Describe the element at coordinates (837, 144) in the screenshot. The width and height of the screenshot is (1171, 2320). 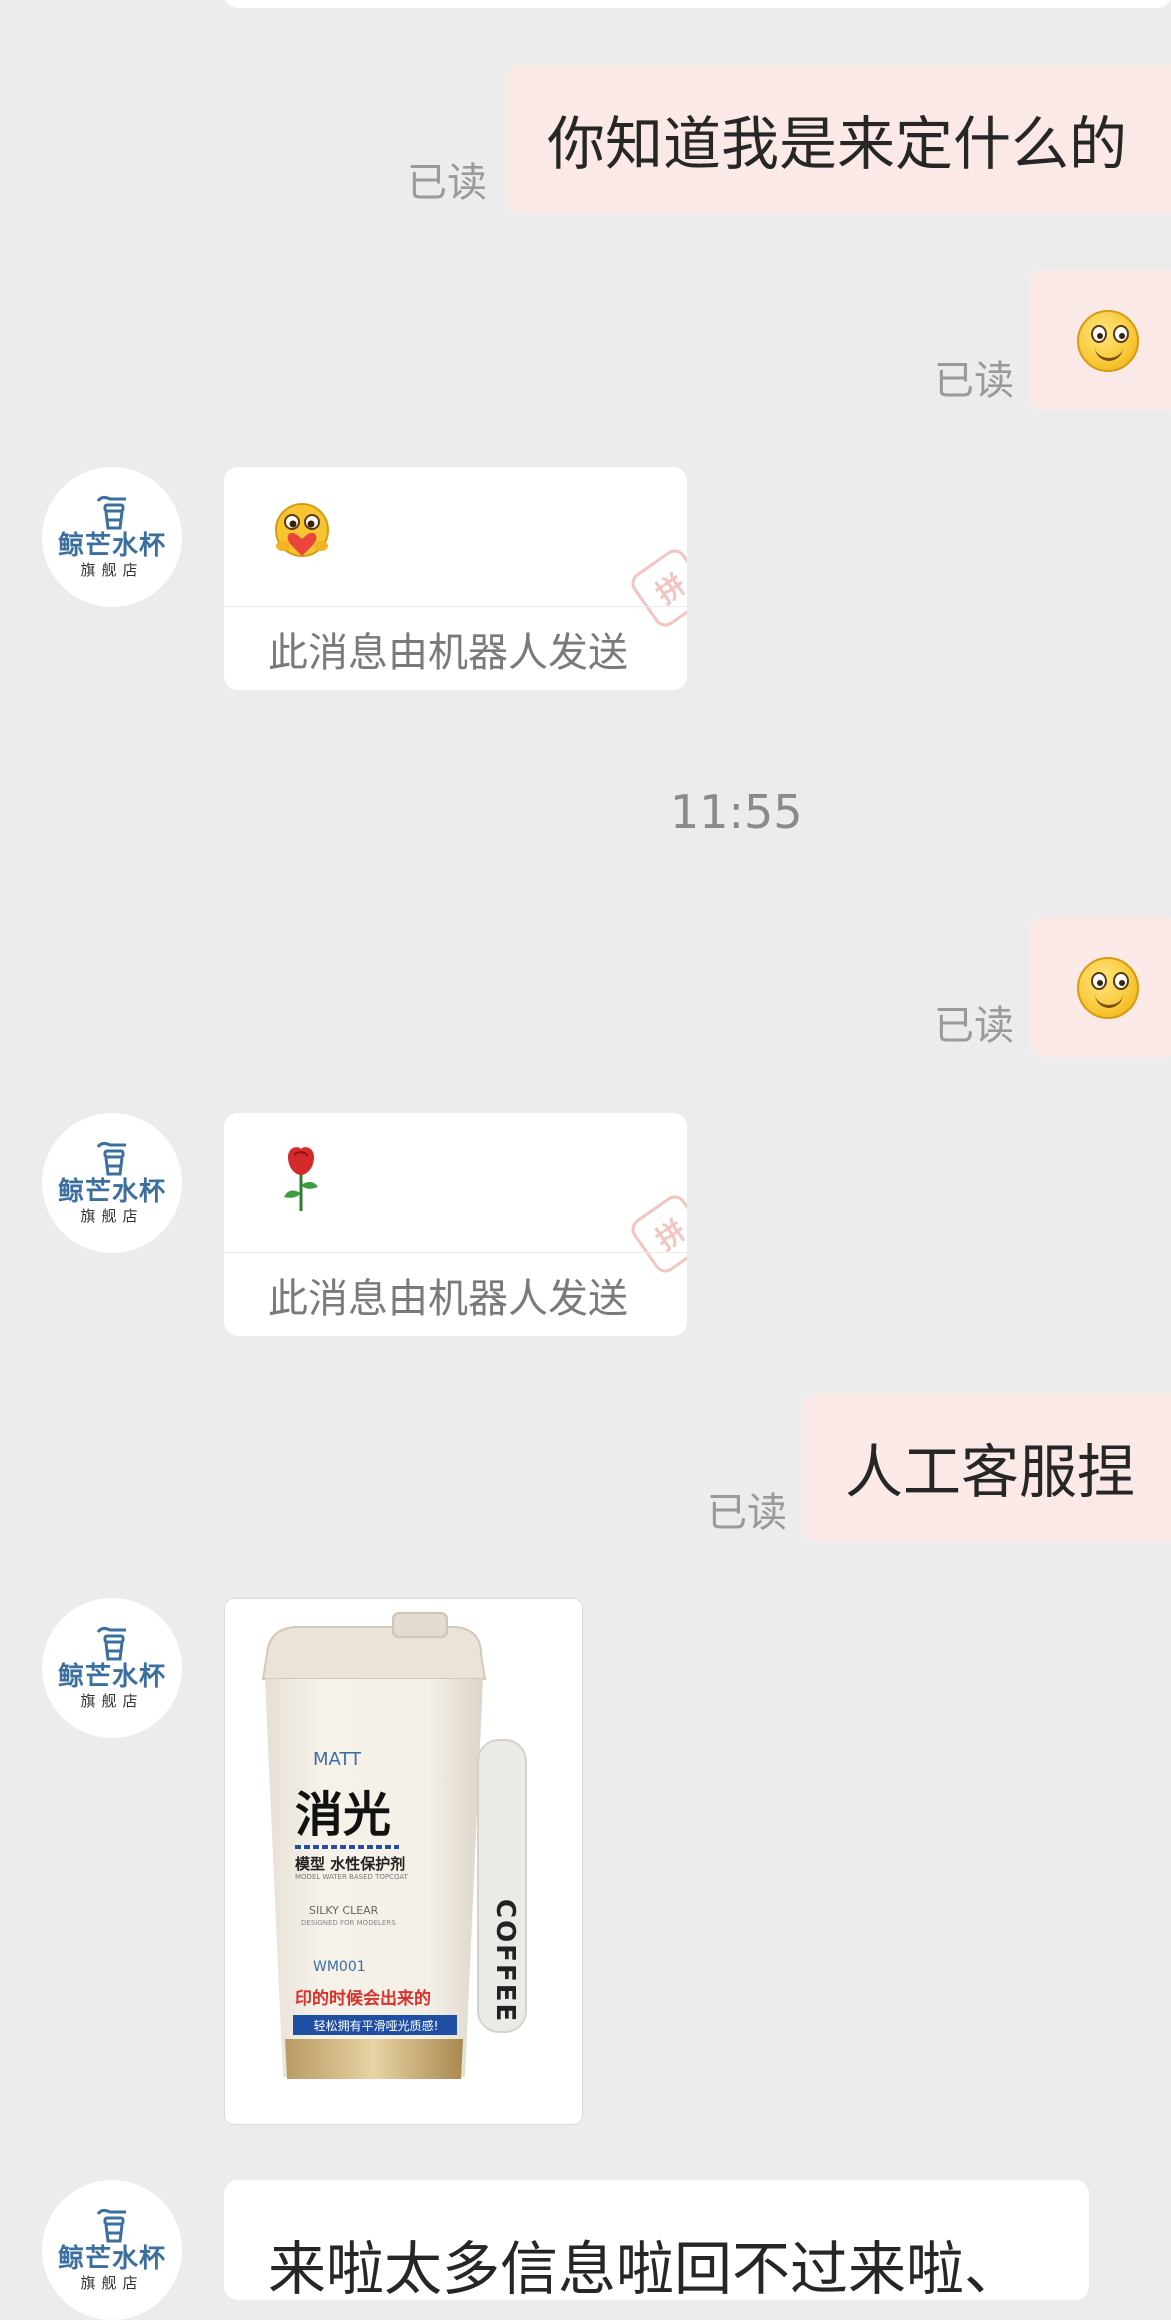
I see `message-text: 你知道我是来定什么的` at that location.